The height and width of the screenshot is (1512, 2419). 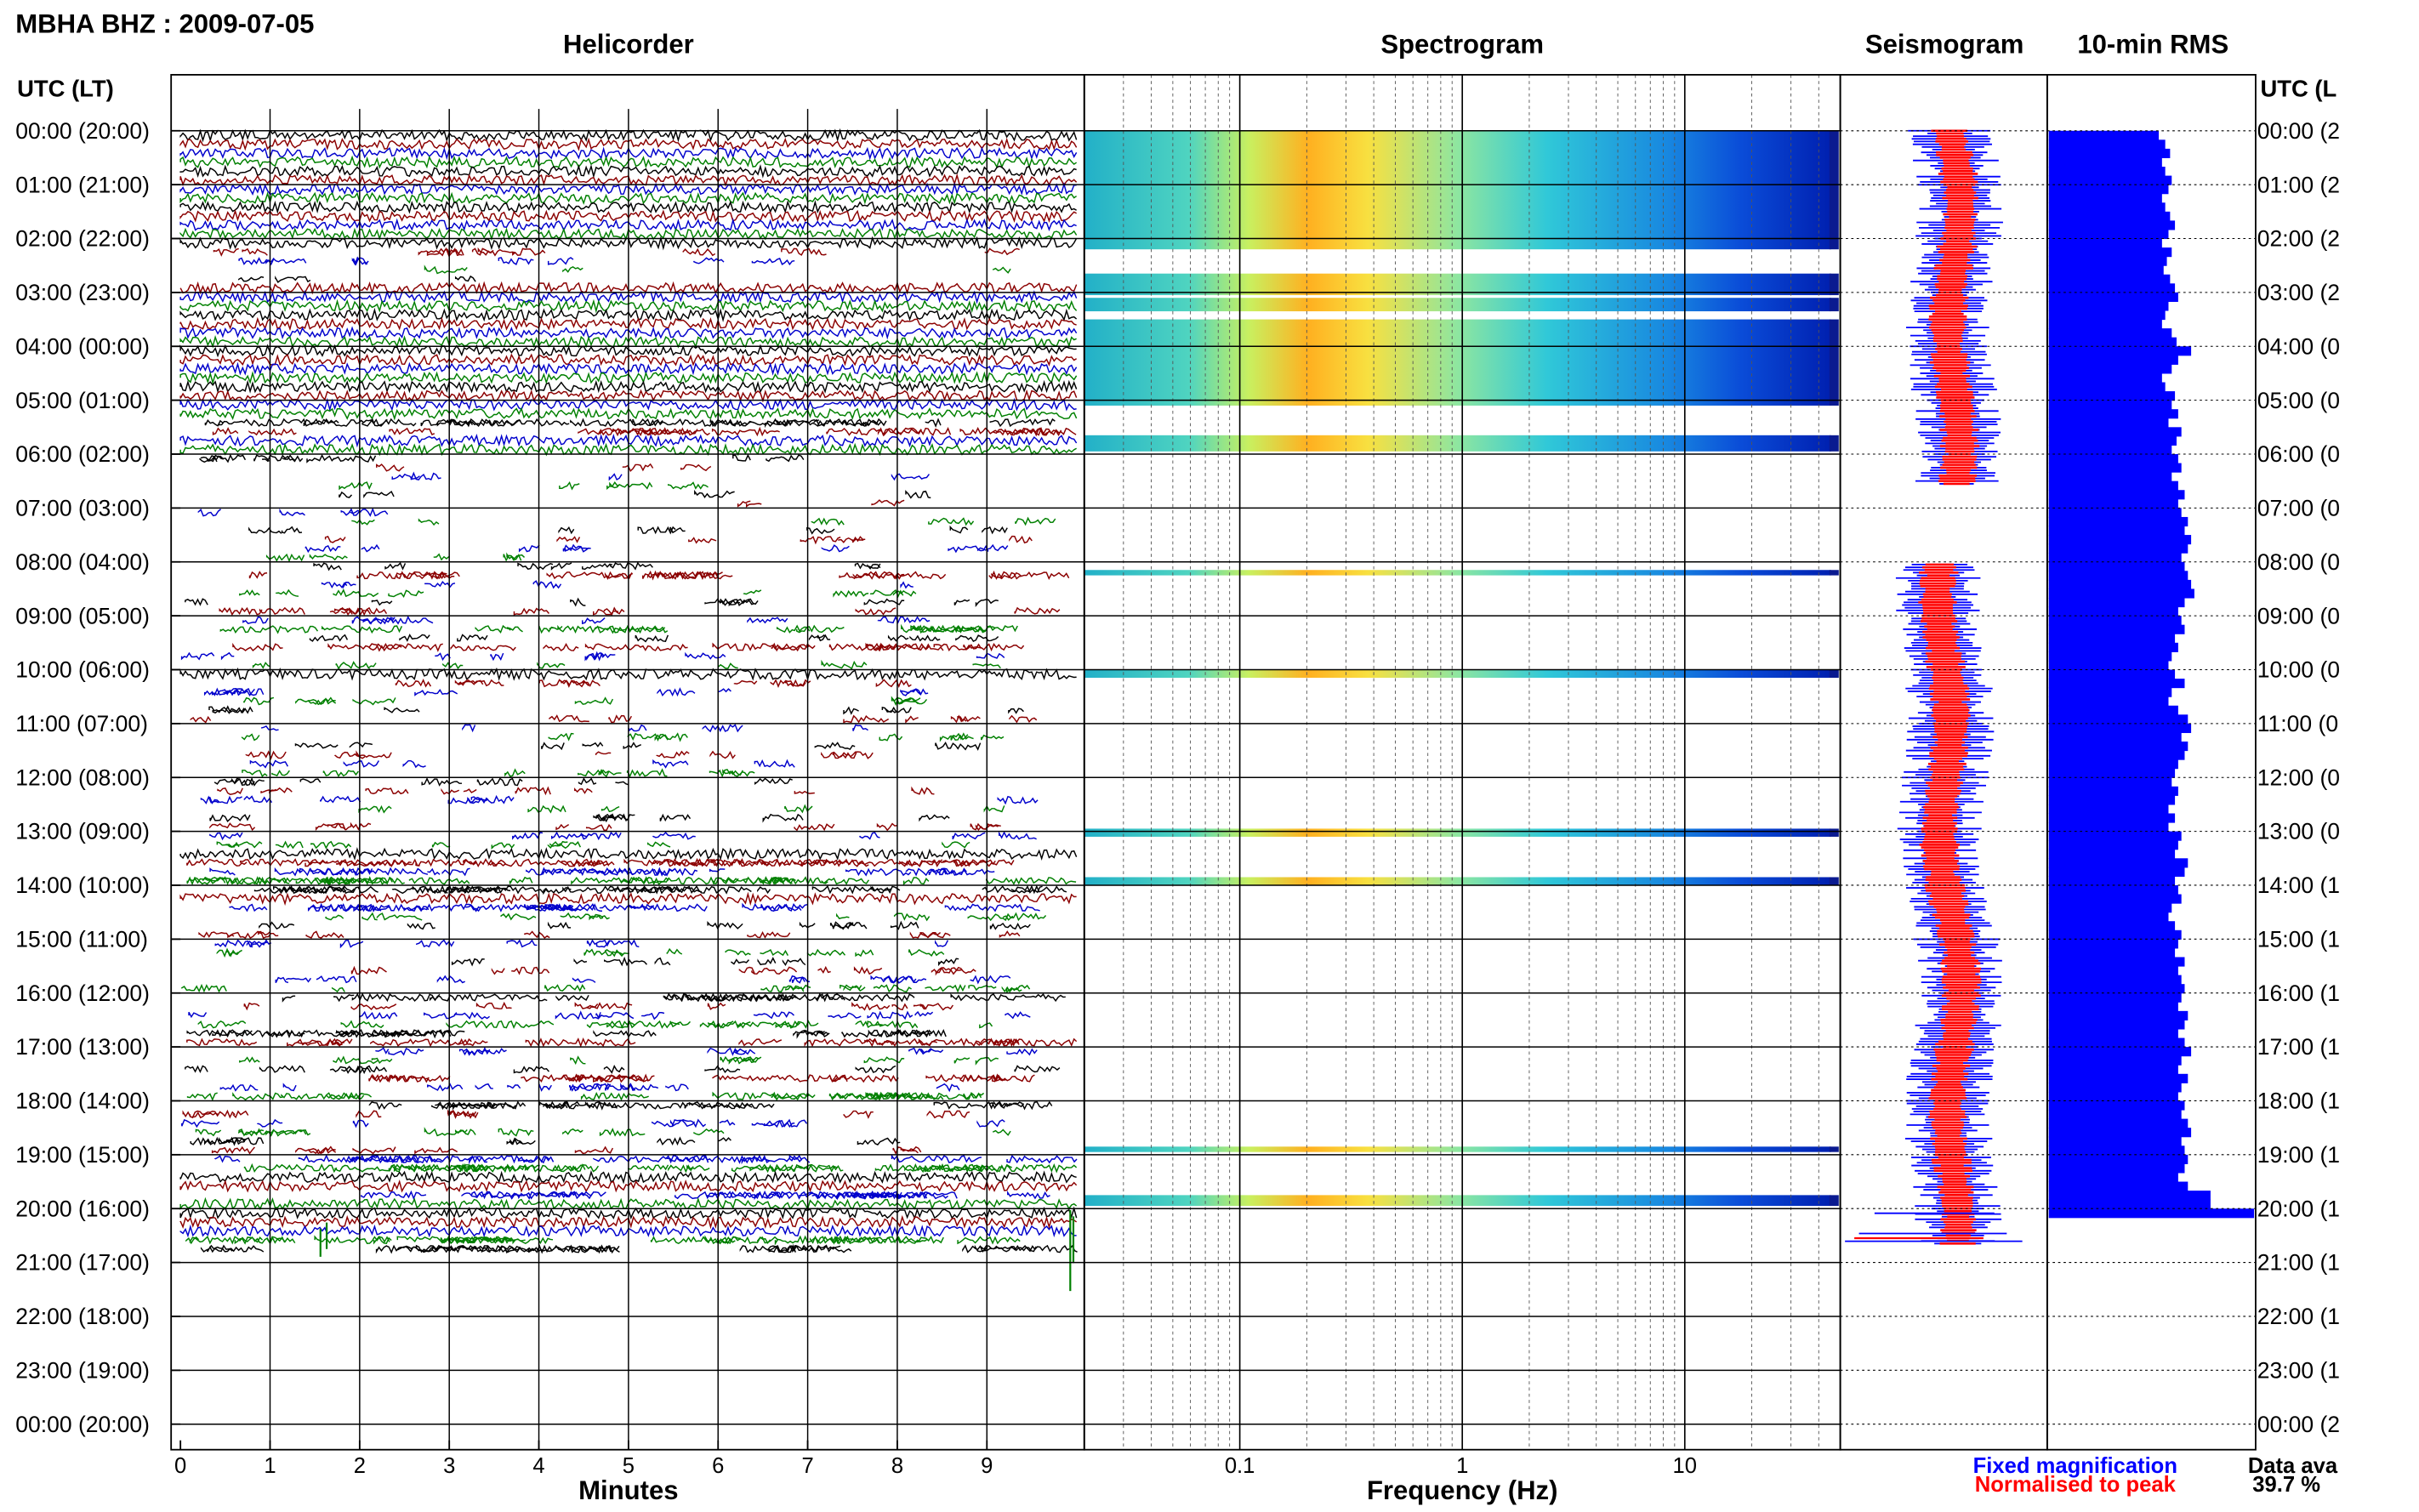 What do you see at coordinates (2298, 670) in the screenshot?
I see `time-tick-label-right: 10:00 (0` at bounding box center [2298, 670].